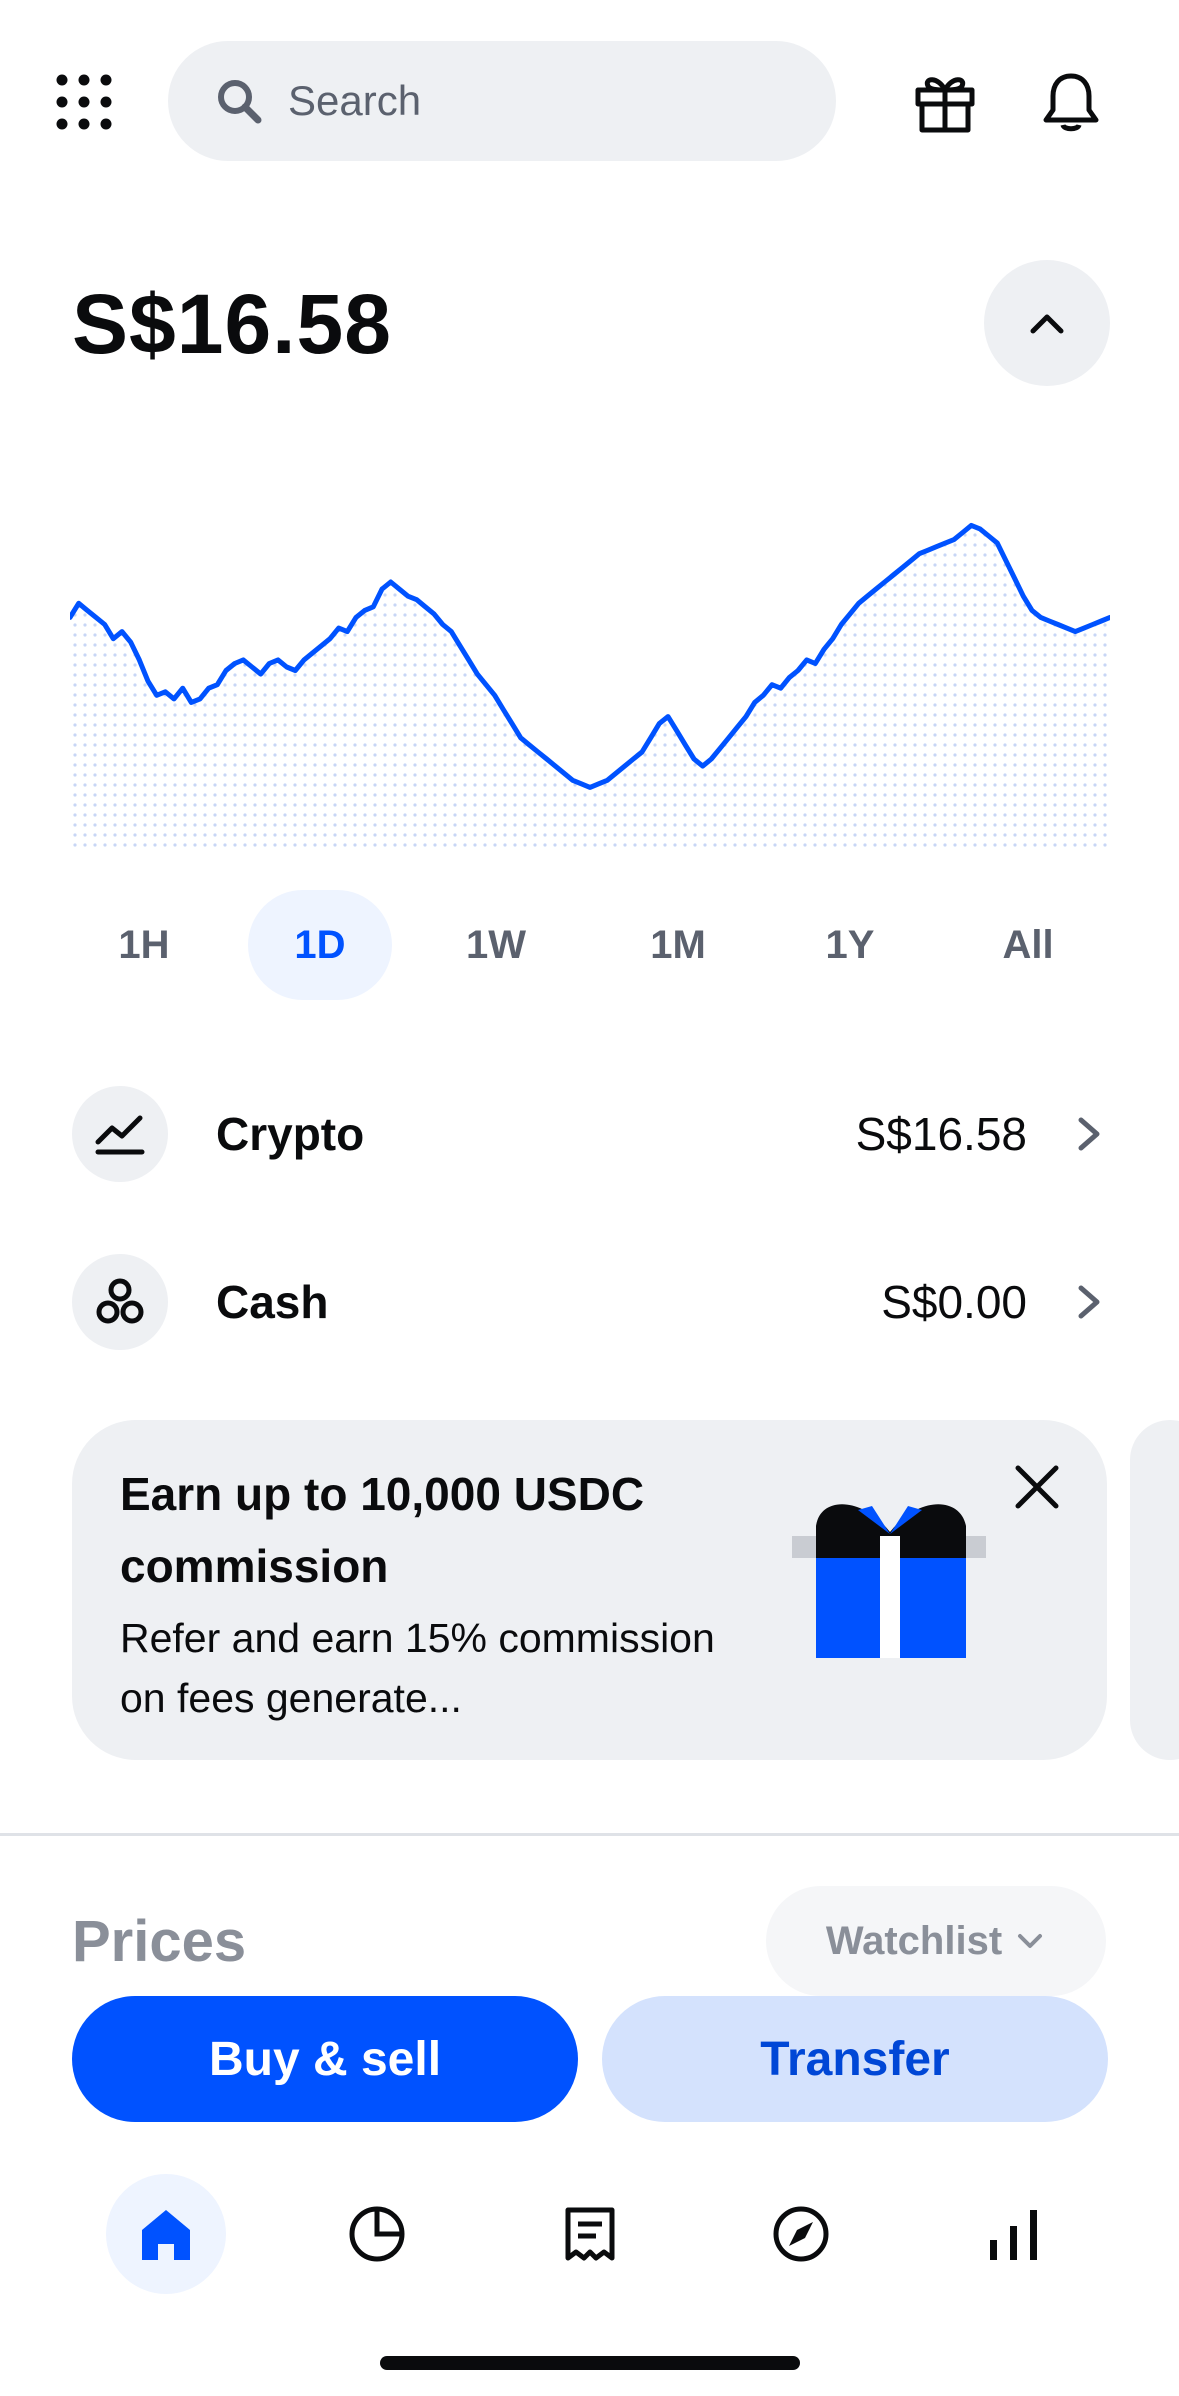  I want to click on promo-title: Earn up to 10,000 USDC commission, so click(382, 1530).